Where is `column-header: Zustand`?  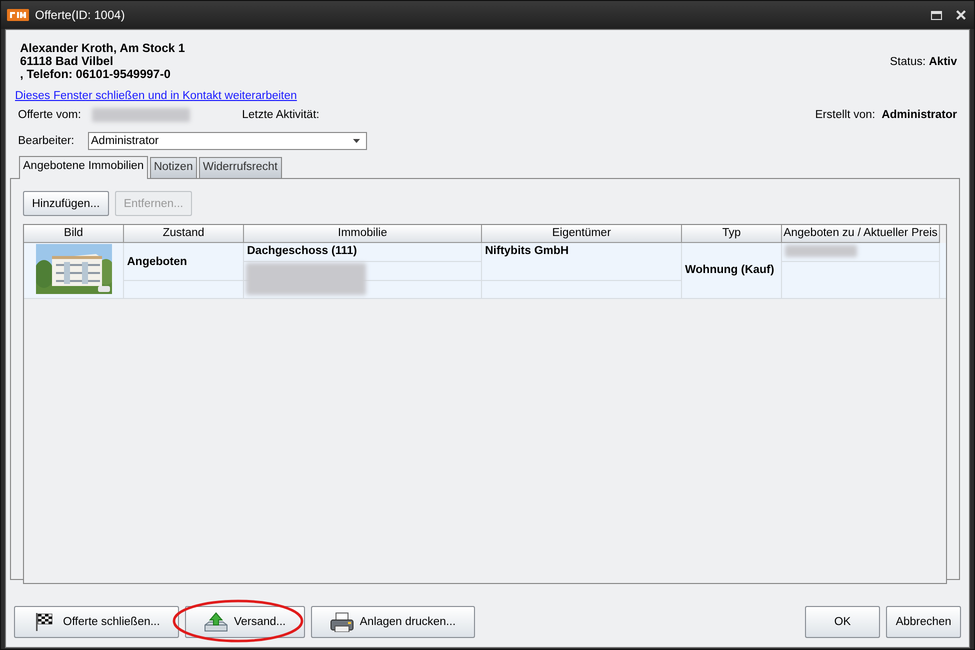 column-header: Zustand is located at coordinates (184, 234).